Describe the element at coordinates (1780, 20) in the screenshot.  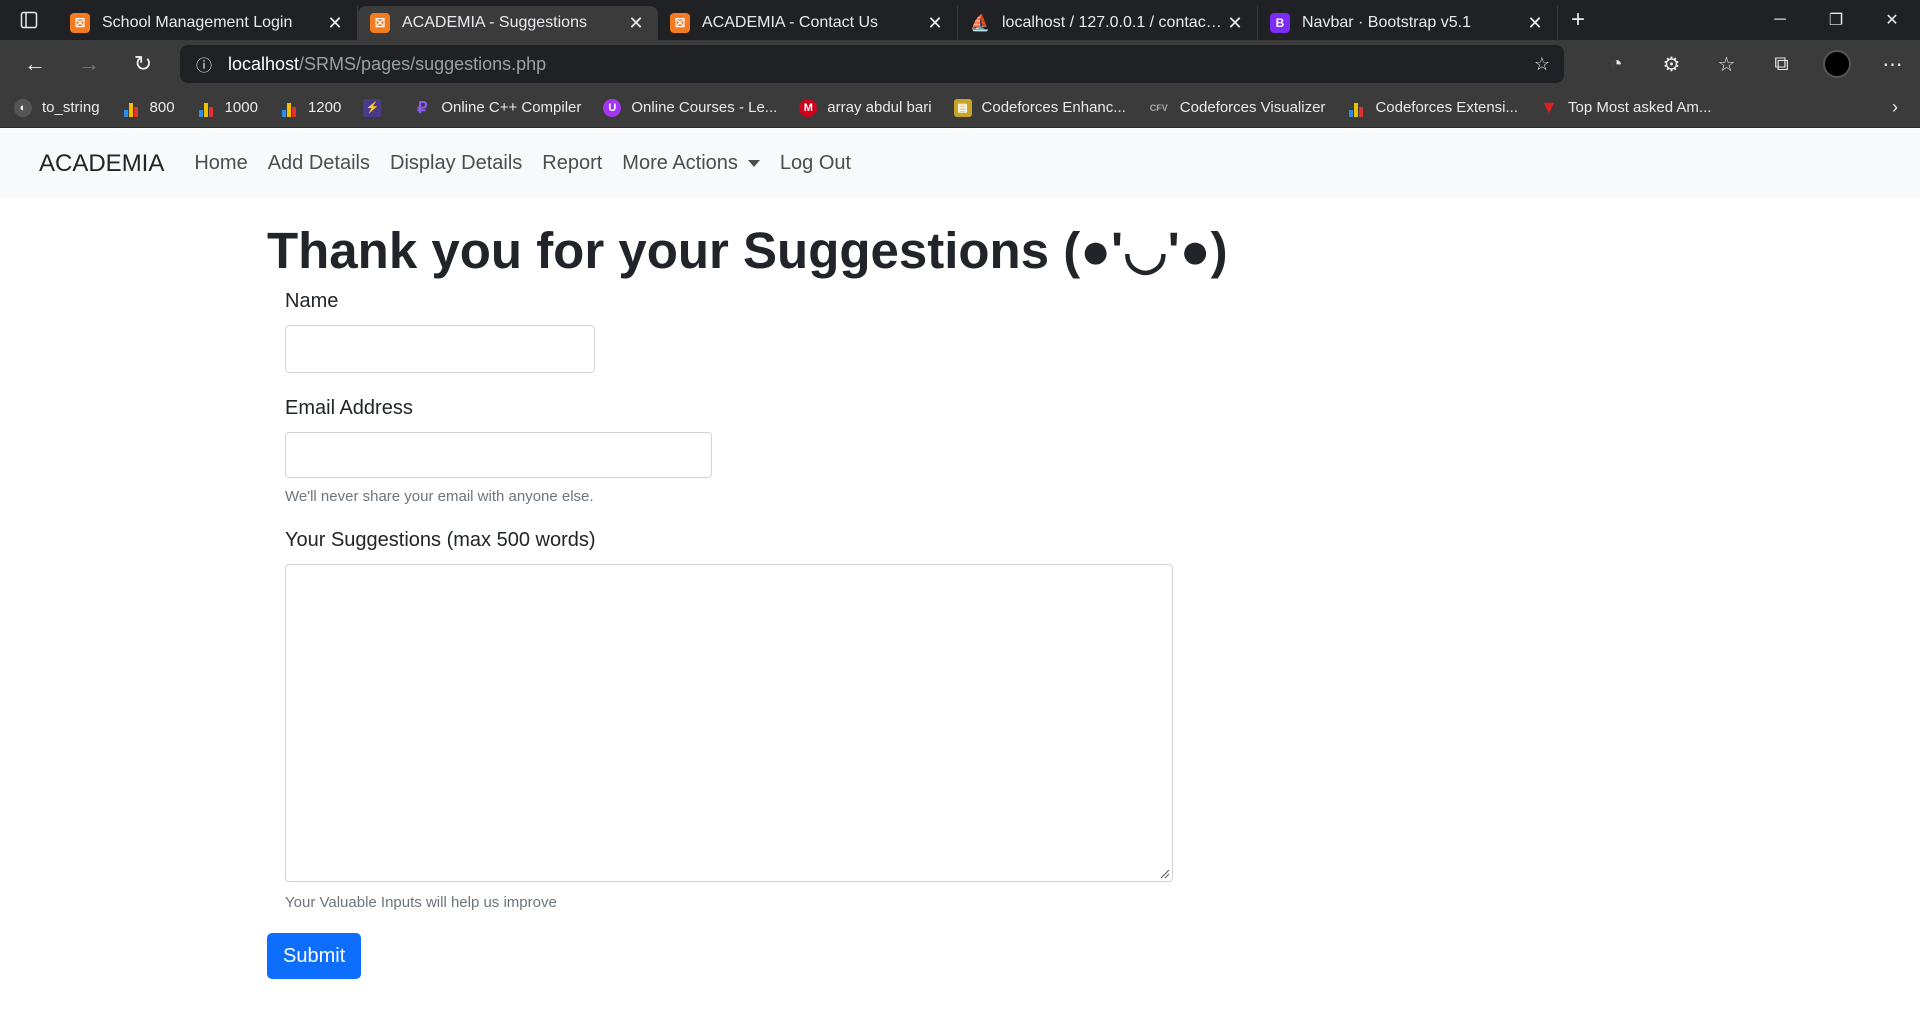
I see `minimize-icon: ─` at that location.